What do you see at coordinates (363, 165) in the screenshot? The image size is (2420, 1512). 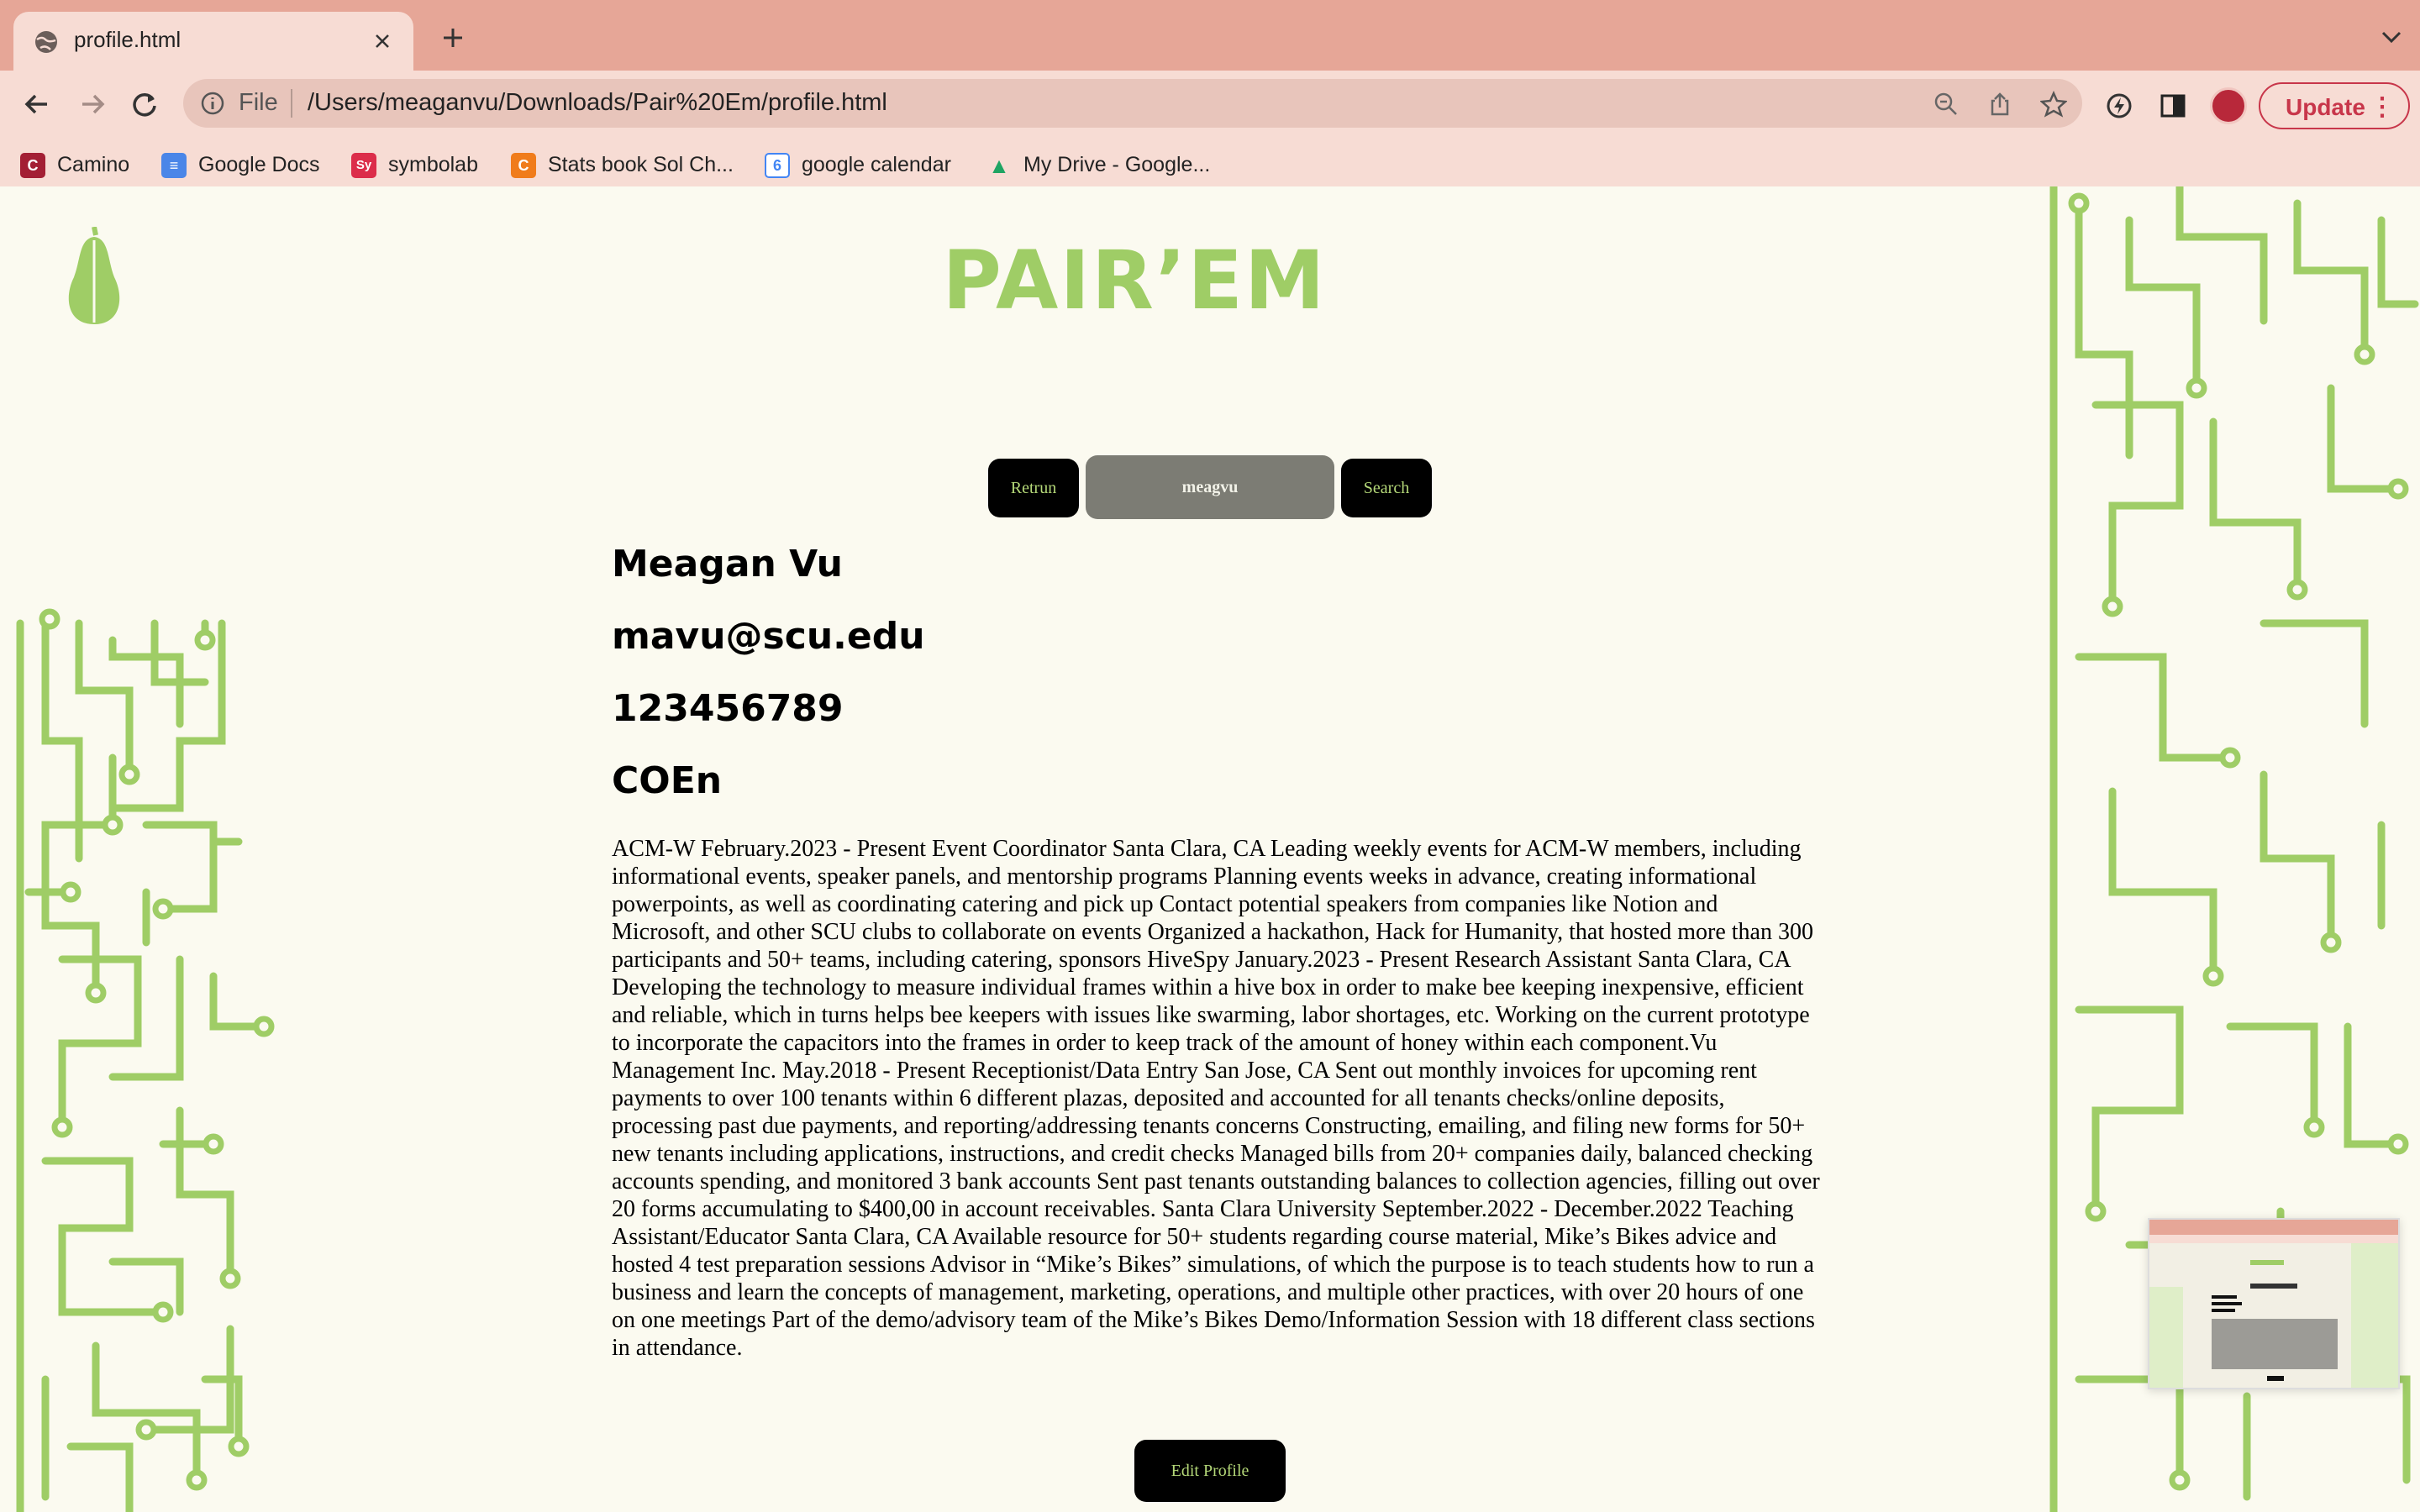 I see `symbolab-icon: Sy` at bounding box center [363, 165].